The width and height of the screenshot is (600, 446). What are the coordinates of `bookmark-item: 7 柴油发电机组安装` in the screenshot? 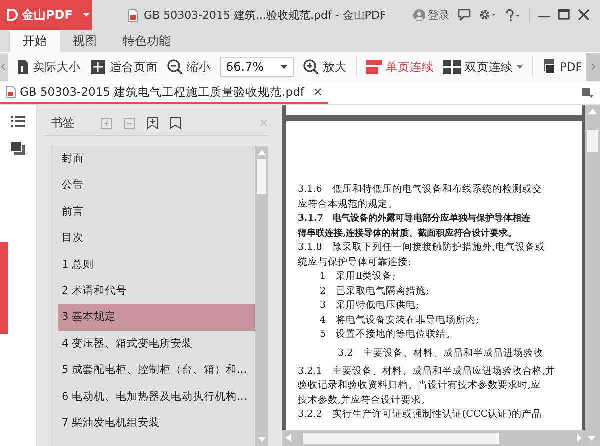 It's located at (156, 423).